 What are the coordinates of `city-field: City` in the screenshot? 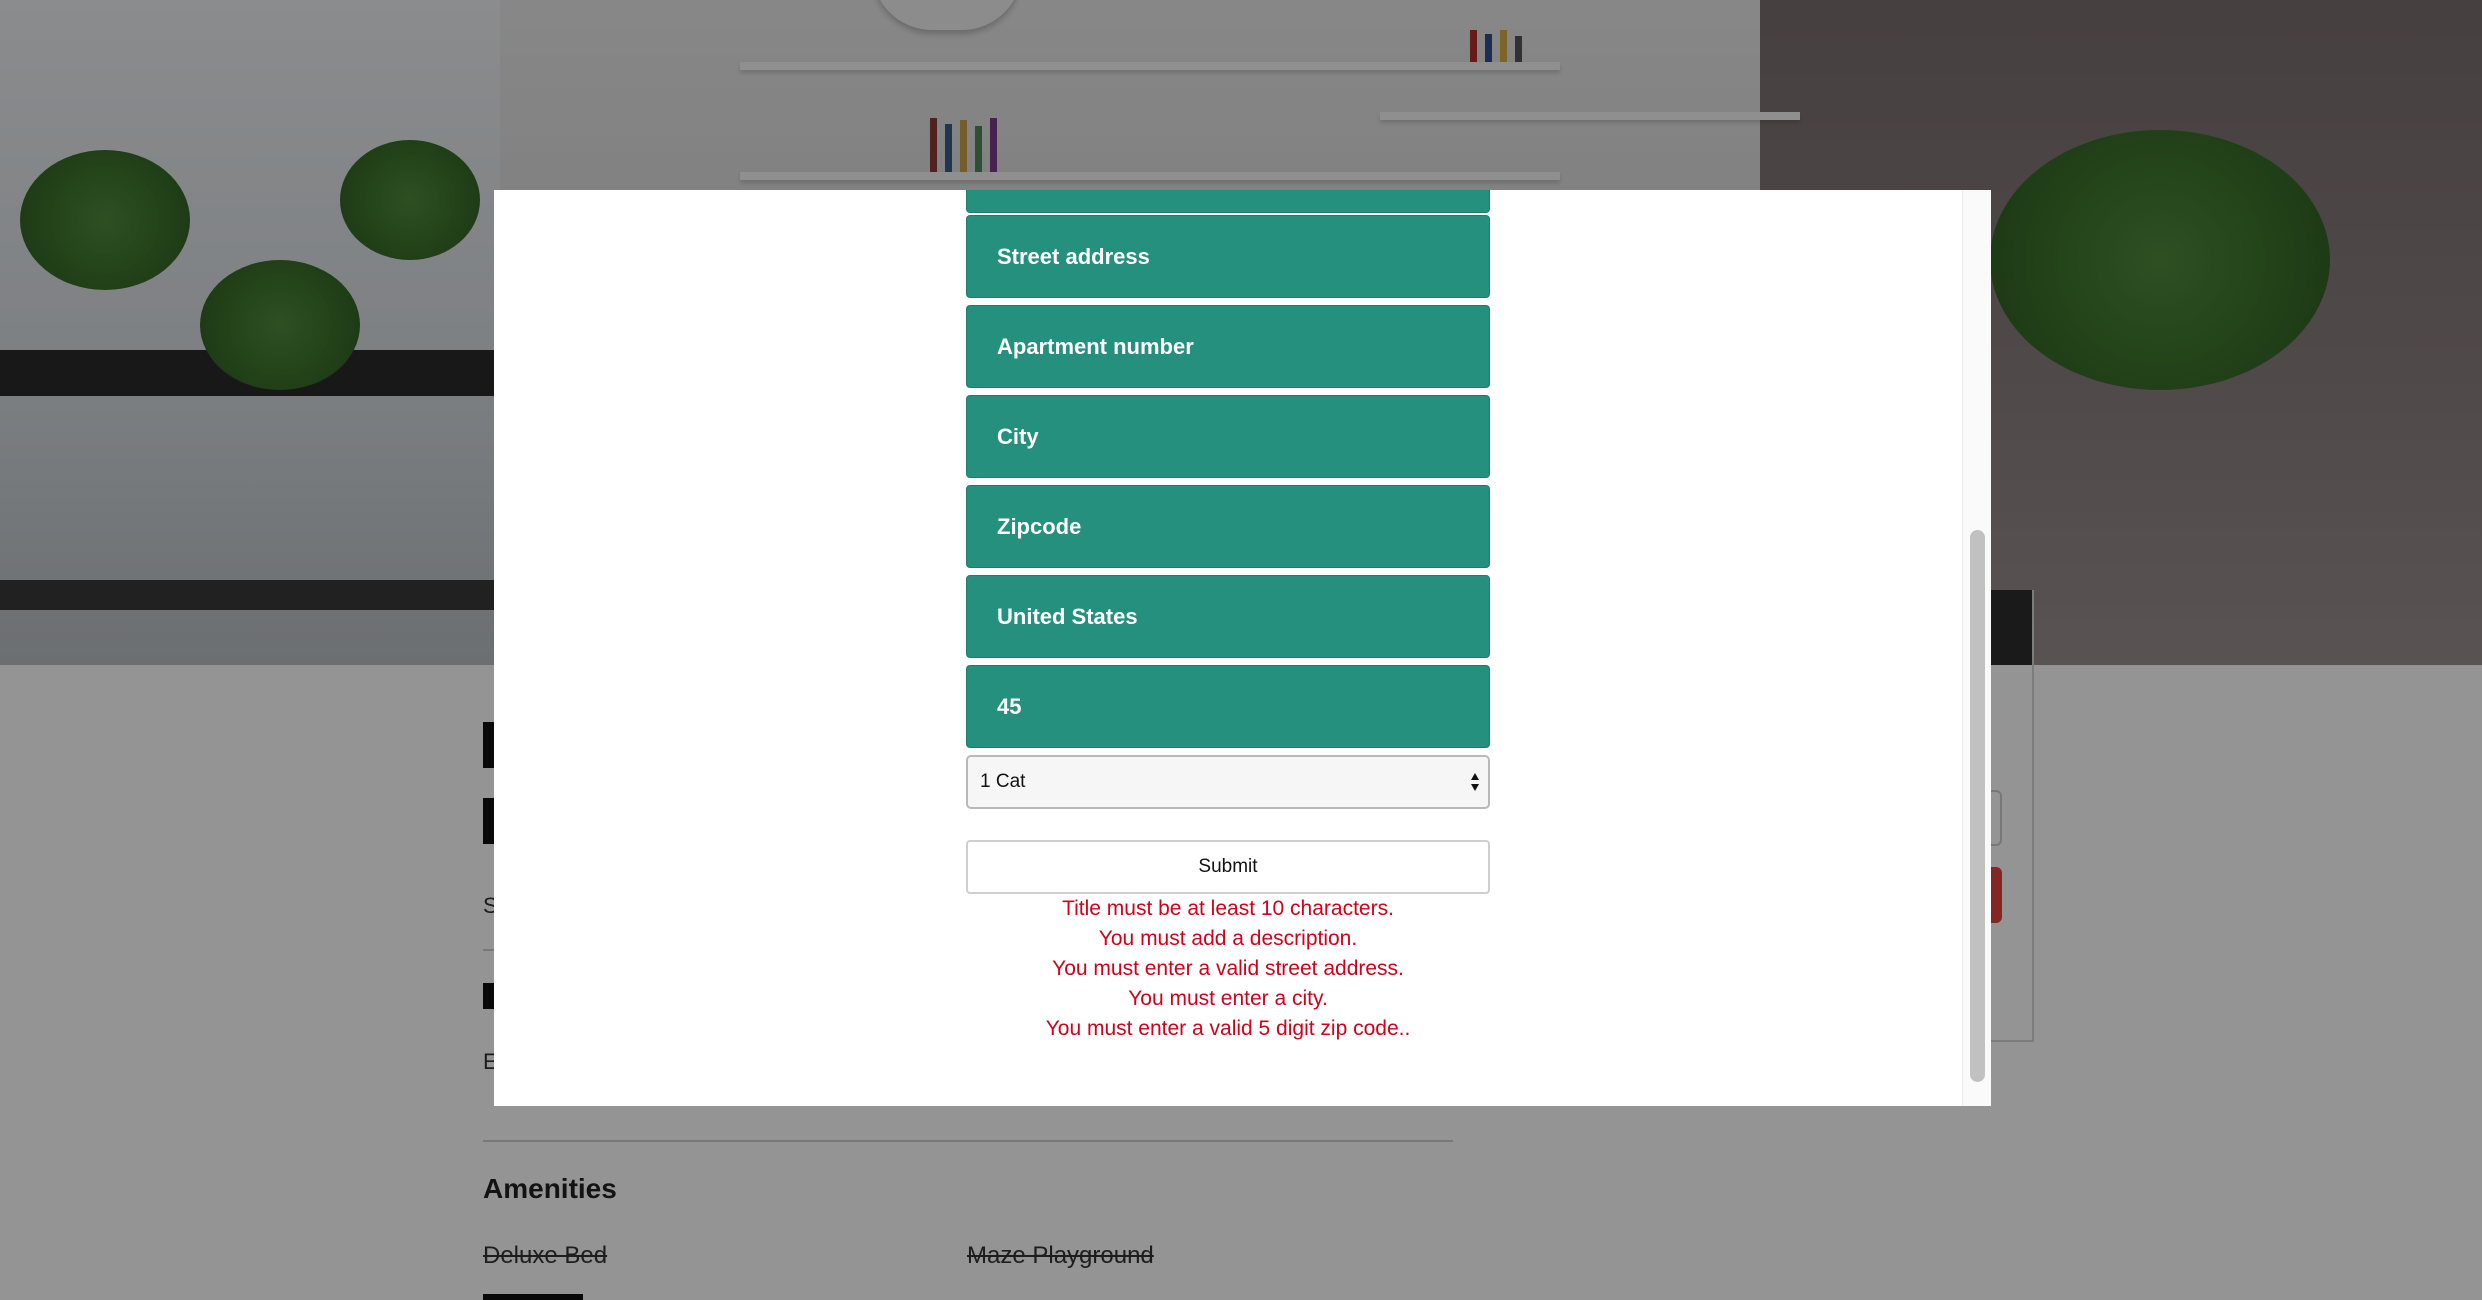 It's located at (1228, 436).